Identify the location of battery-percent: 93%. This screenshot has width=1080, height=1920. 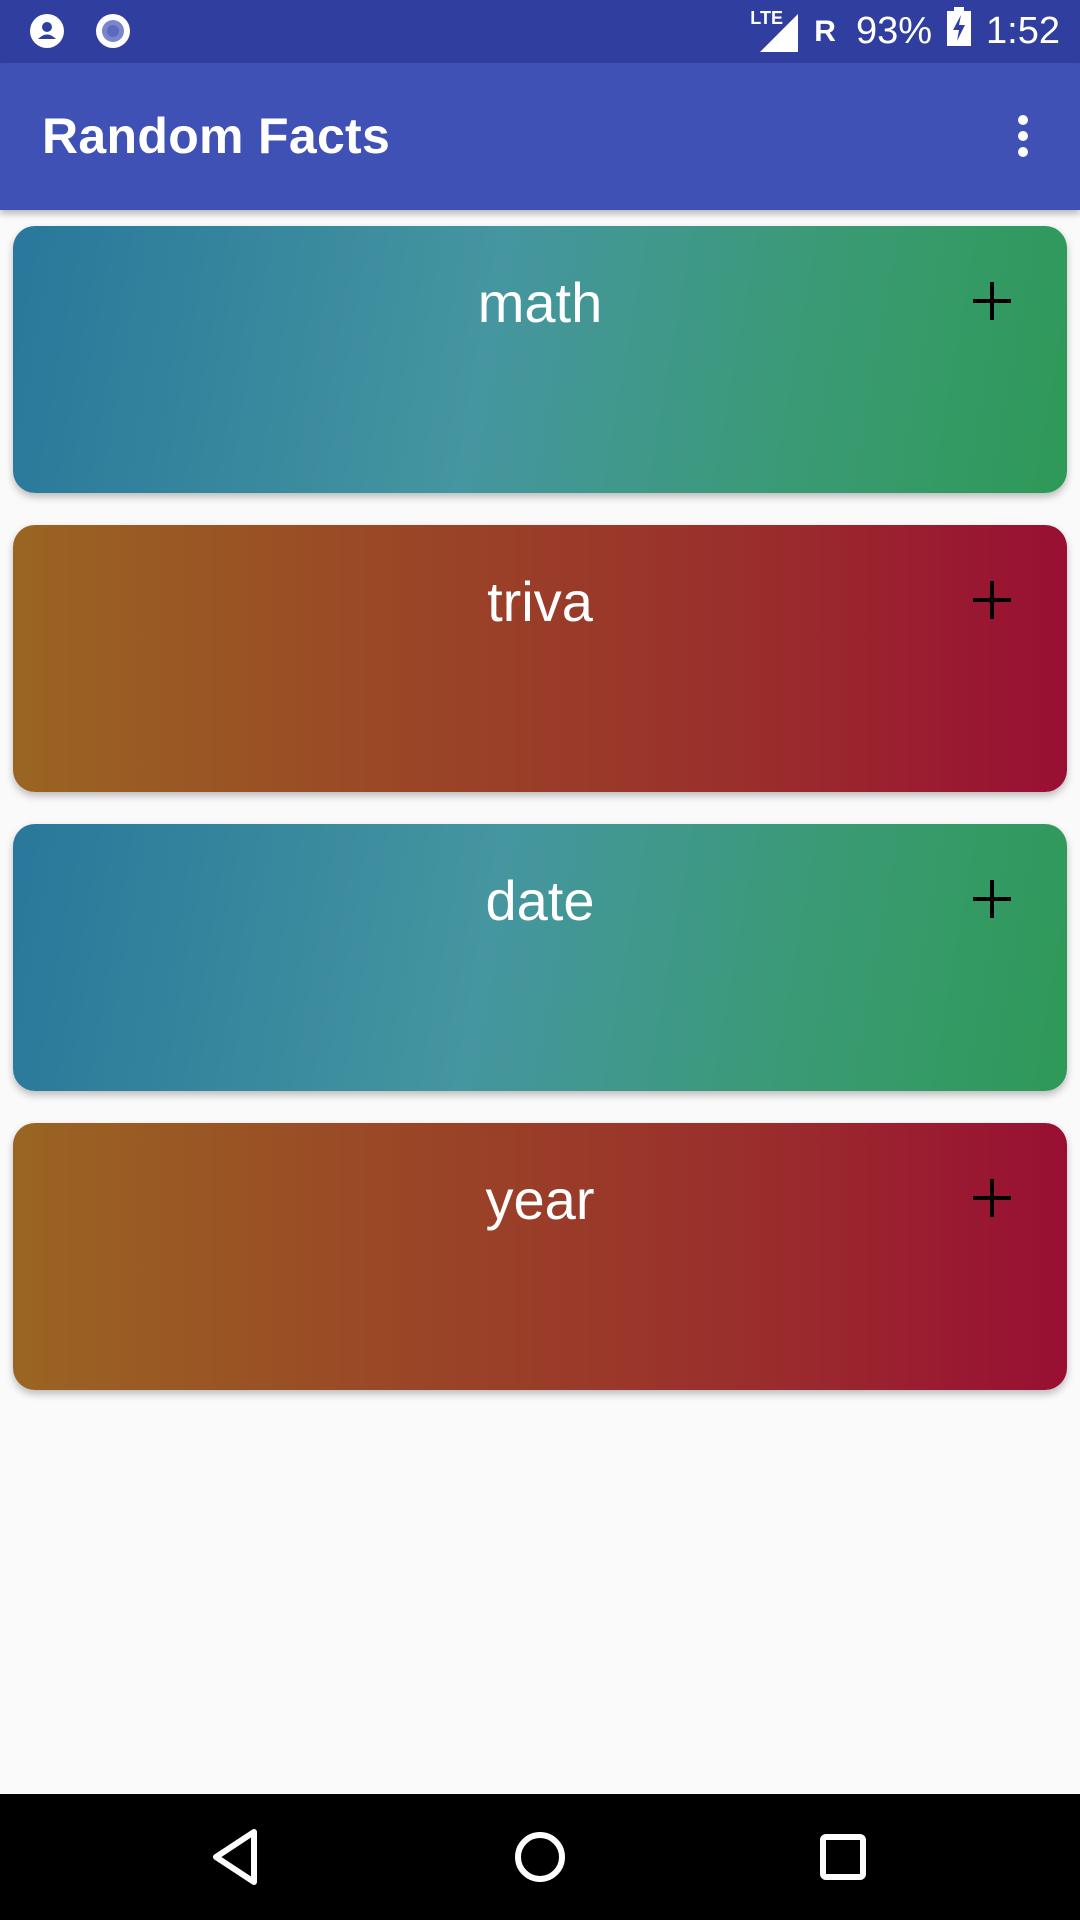
(894, 31).